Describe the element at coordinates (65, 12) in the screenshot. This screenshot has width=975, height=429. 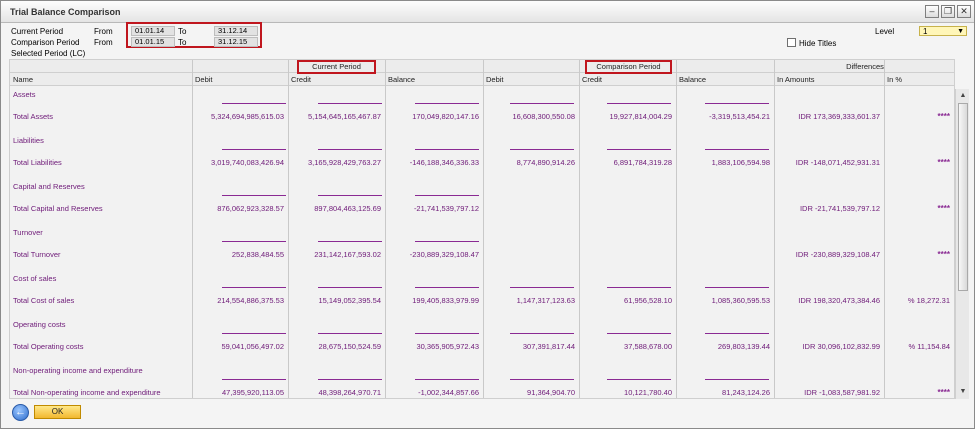
I see `window-title: Trial Balance Comparison` at that location.